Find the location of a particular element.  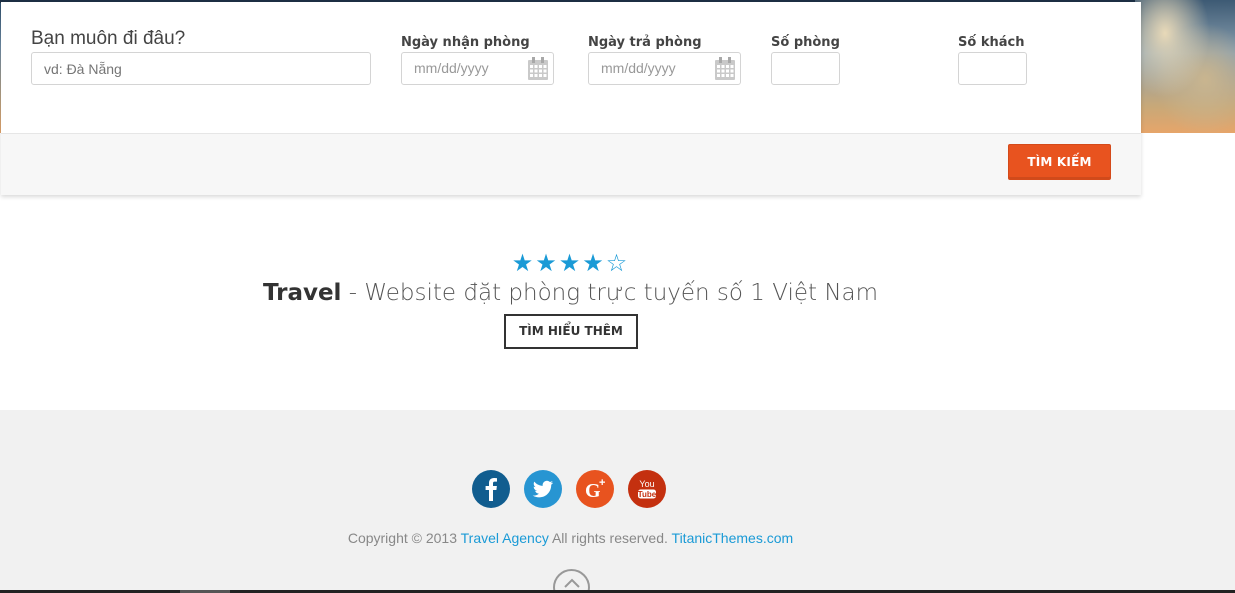

facebook-link is located at coordinates (491, 489).